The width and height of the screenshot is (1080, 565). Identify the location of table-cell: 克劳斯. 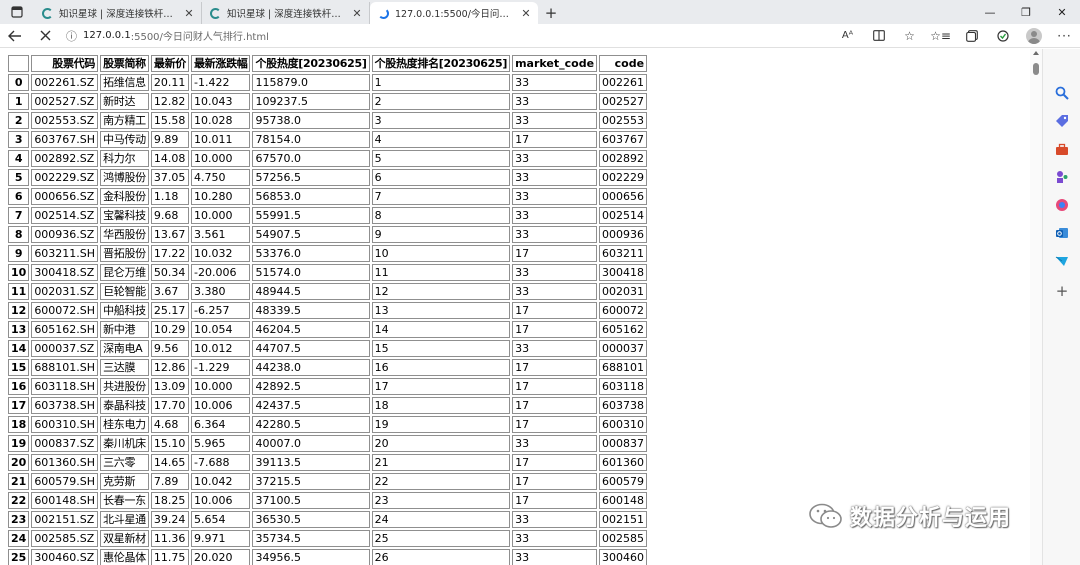
(124, 481).